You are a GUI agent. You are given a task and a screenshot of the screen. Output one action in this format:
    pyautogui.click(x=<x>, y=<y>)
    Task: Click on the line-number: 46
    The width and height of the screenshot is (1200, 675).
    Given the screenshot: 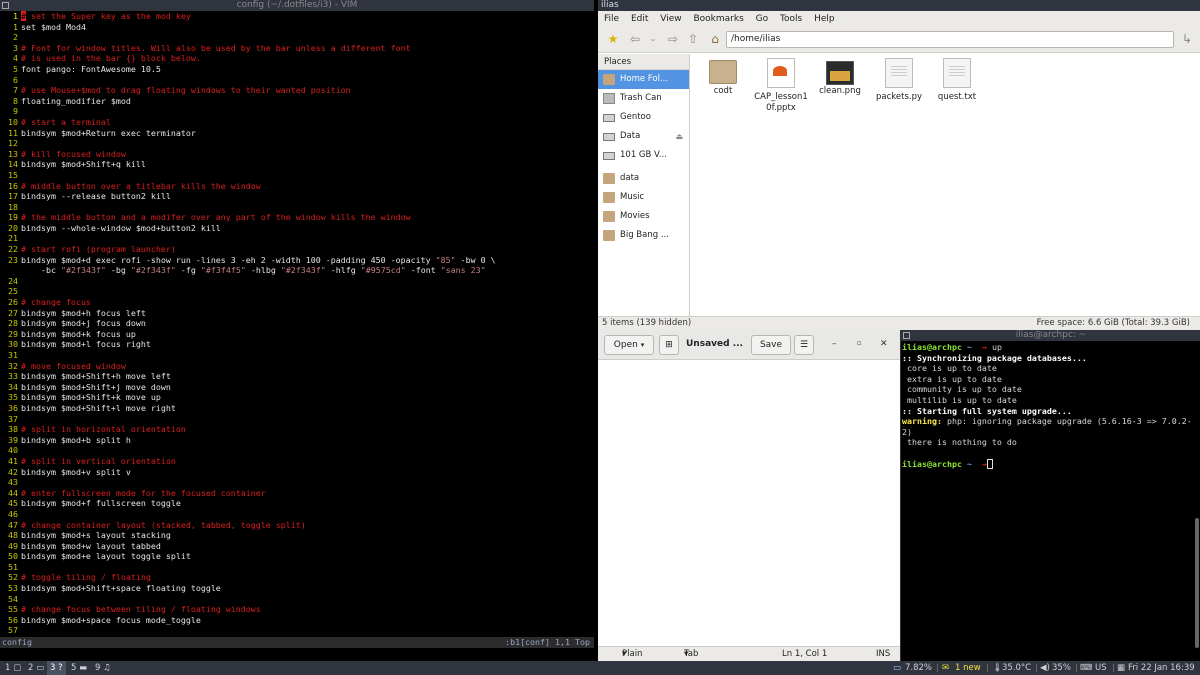 What is the action you would take?
    pyautogui.click(x=13, y=513)
    